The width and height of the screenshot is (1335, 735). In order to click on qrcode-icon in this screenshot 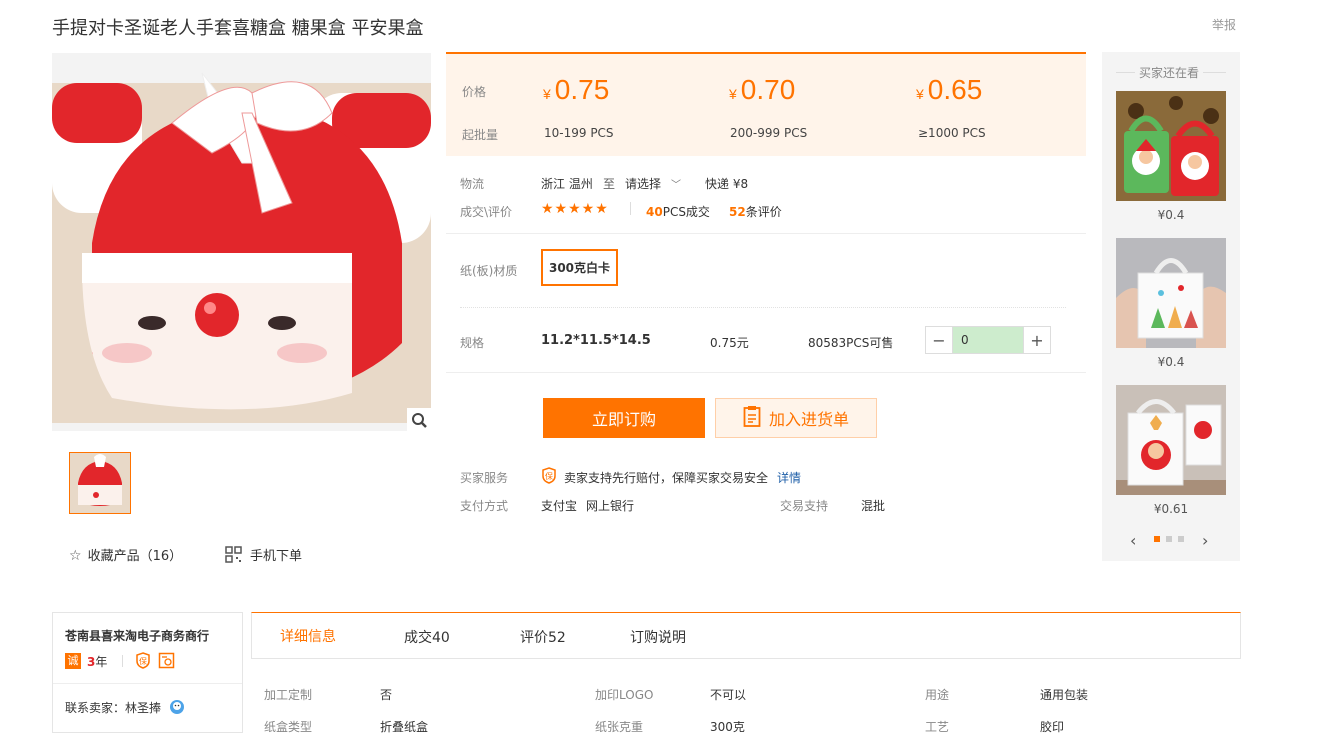, I will do `click(233, 556)`.